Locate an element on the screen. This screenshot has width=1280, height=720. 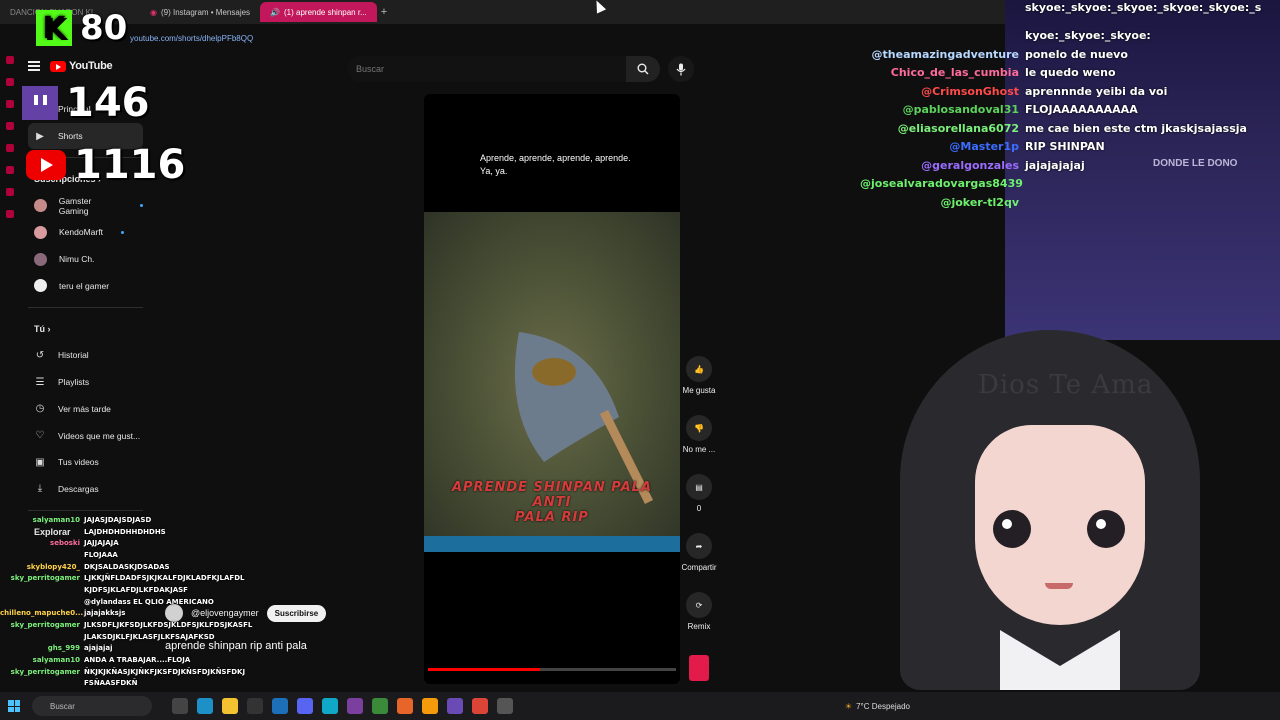
sidebar-item-label: Shorts is located at coordinates (70, 136).